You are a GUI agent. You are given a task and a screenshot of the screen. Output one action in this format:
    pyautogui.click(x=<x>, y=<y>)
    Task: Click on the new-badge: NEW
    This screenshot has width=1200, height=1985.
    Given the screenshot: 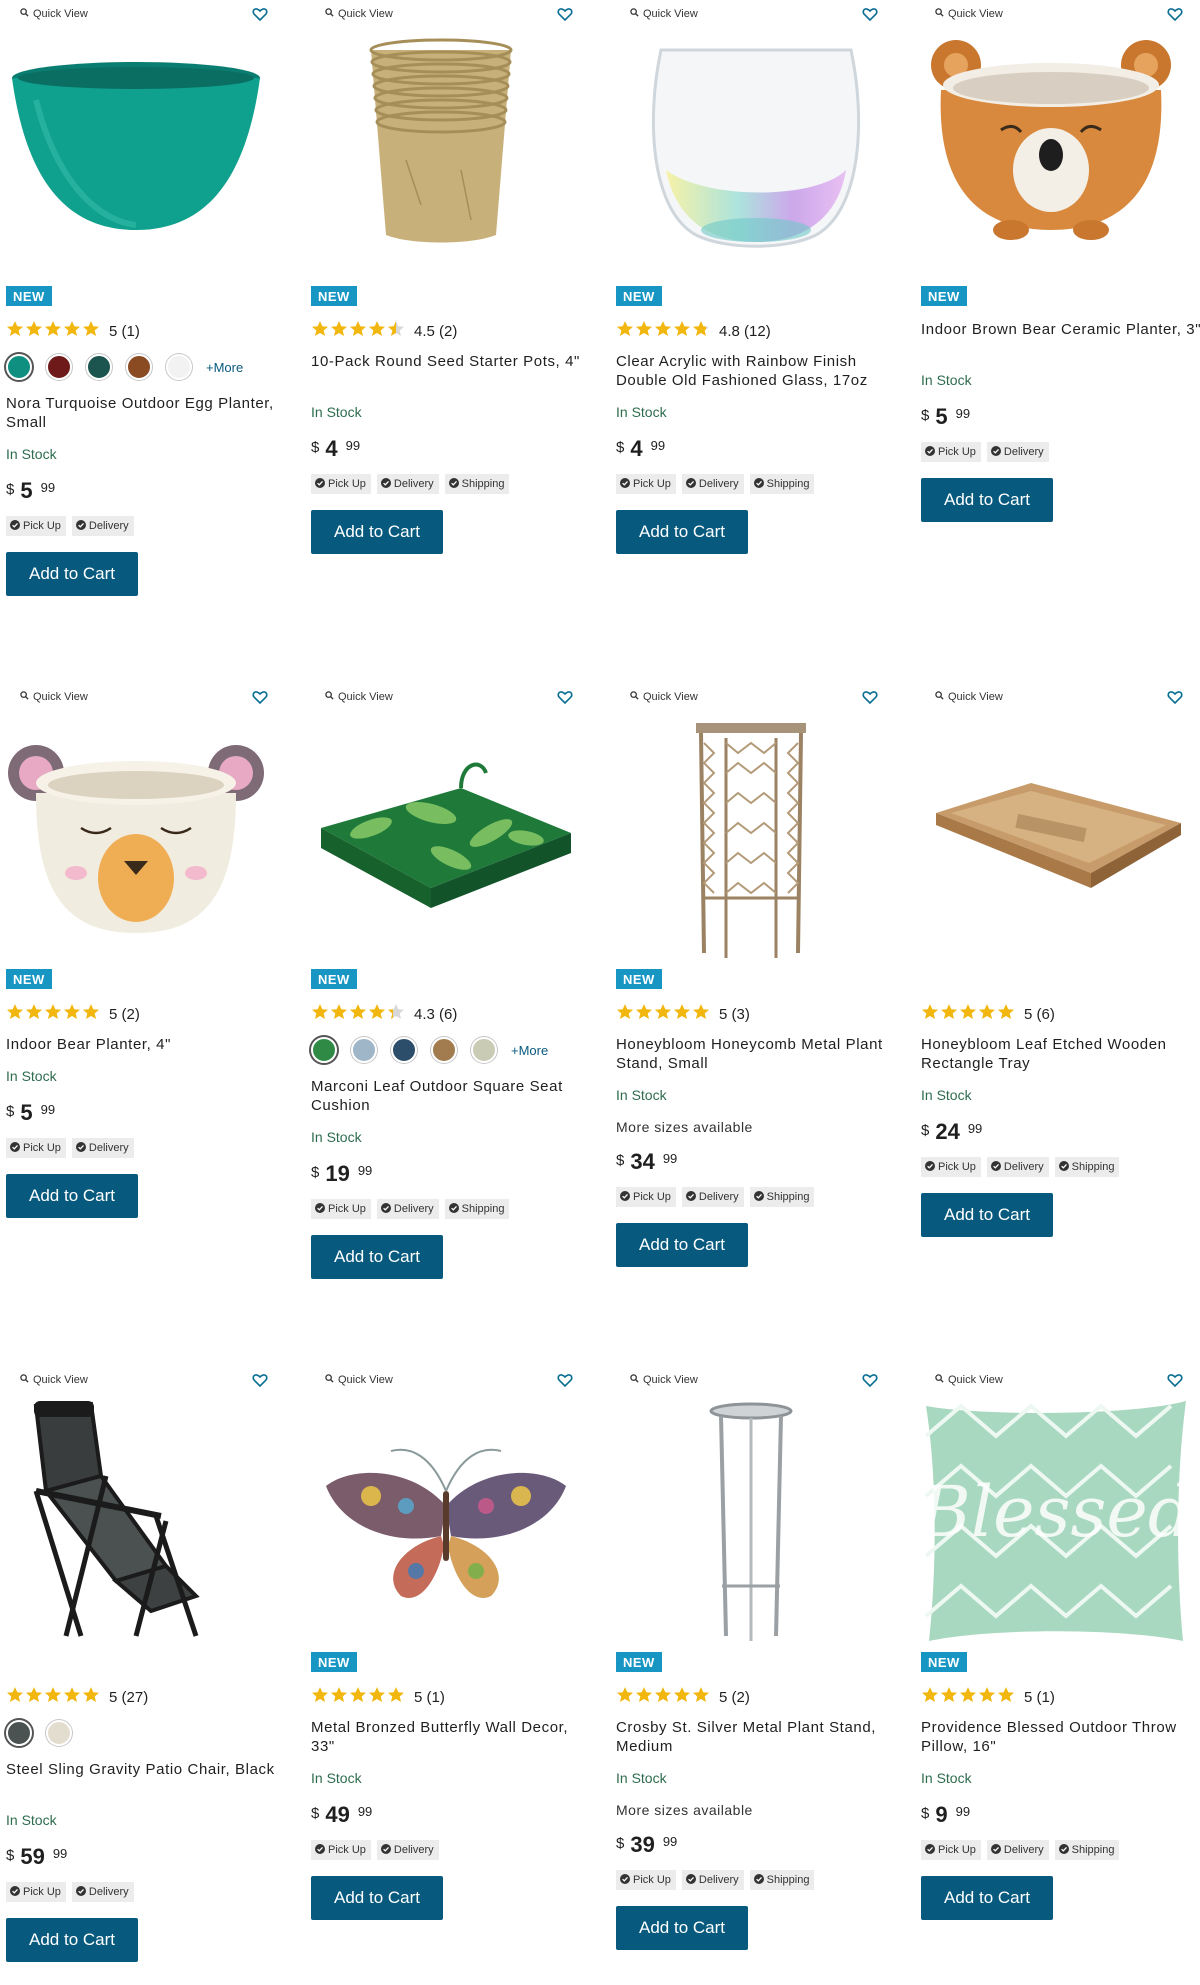 What is the action you would take?
    pyautogui.click(x=334, y=979)
    